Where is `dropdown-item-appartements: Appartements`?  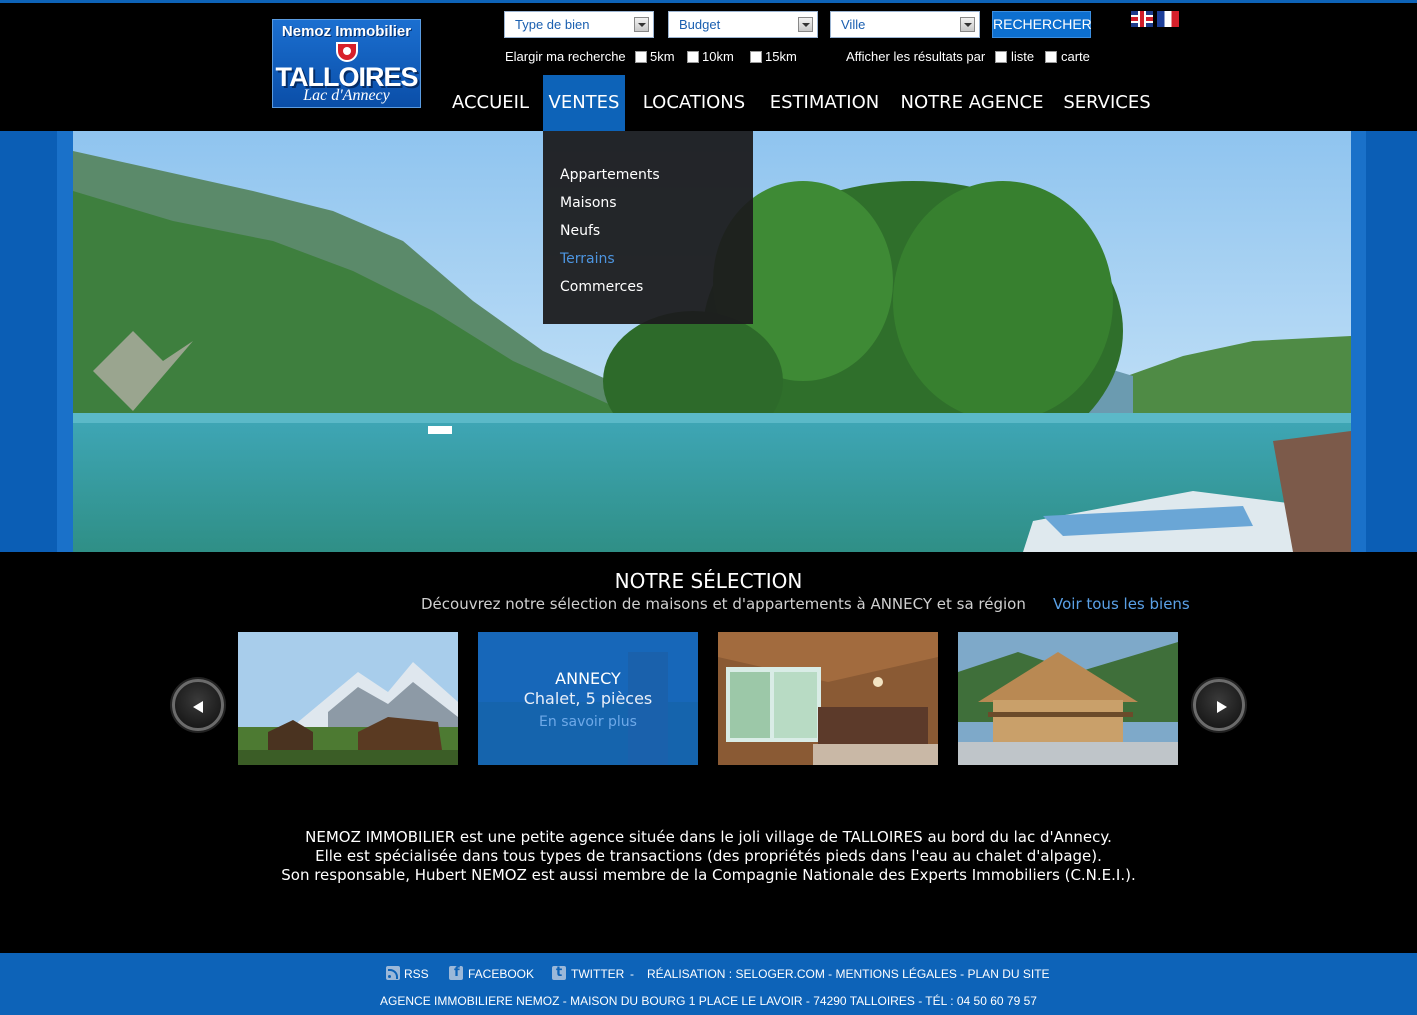
dropdown-item-appartements: Appartements is located at coordinates (648, 178).